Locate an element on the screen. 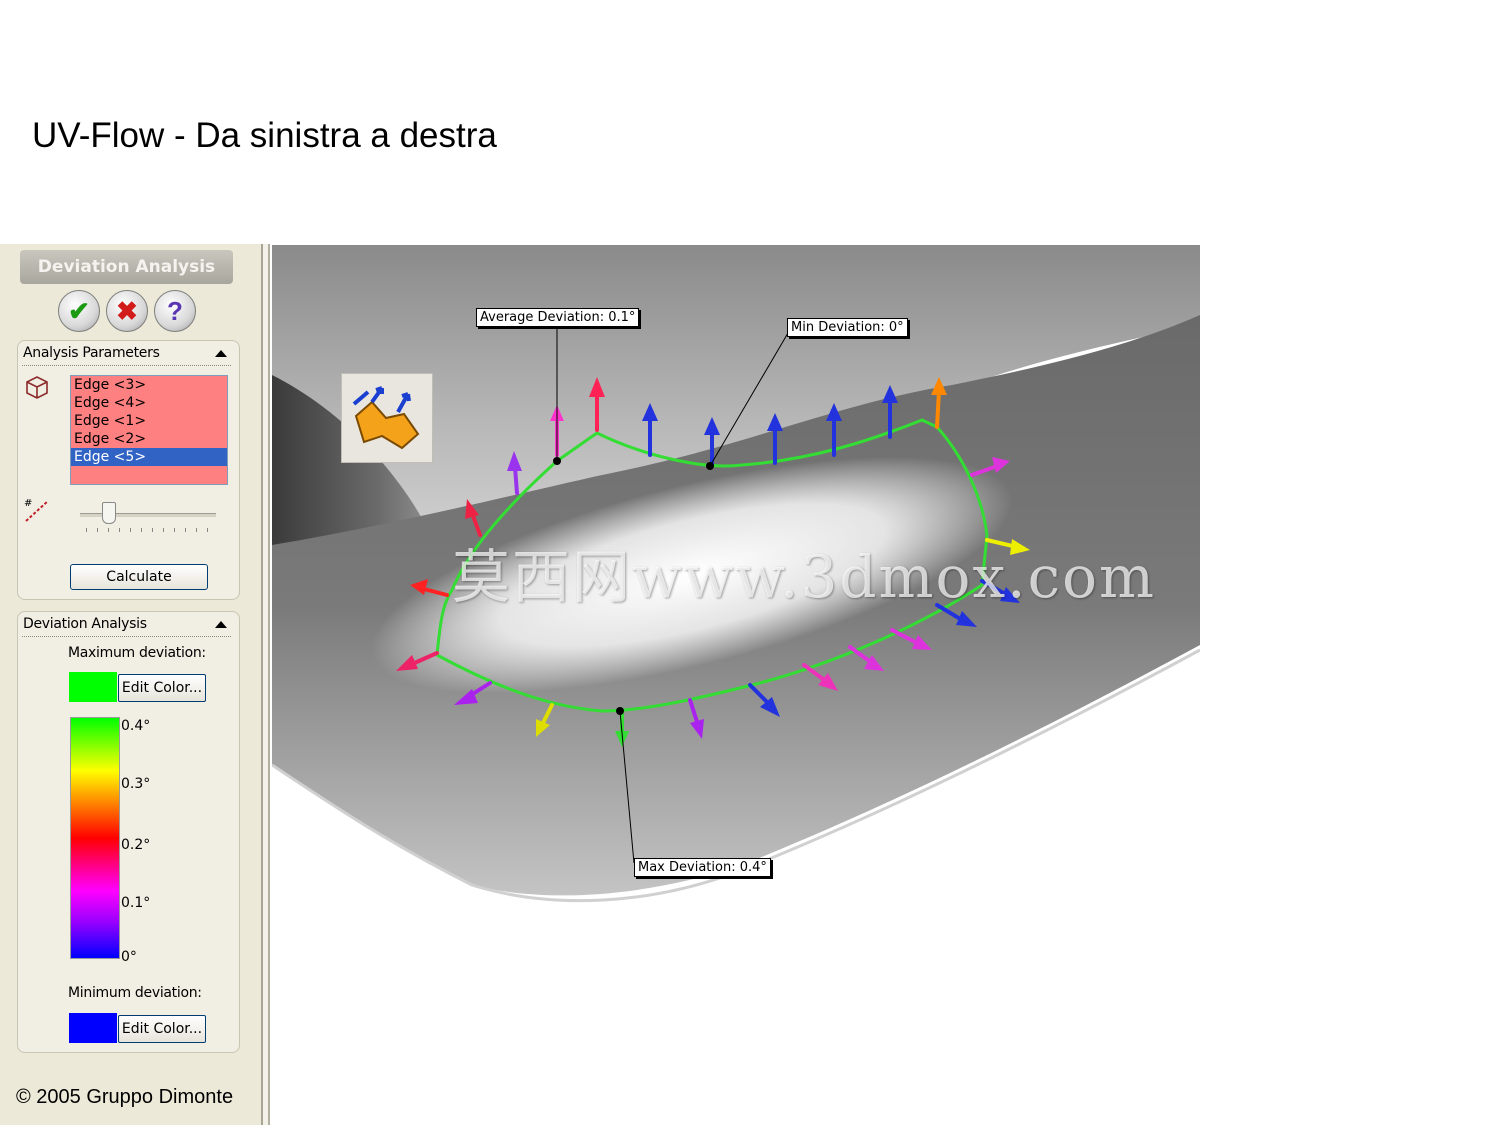  max-deviation-point is located at coordinates (620, 711).